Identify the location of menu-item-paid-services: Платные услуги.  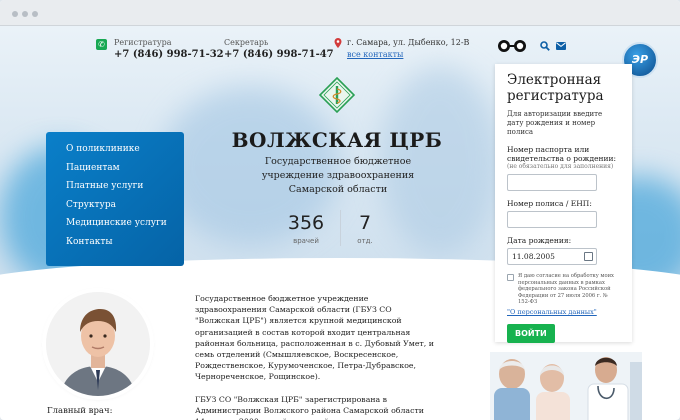
(125, 190).